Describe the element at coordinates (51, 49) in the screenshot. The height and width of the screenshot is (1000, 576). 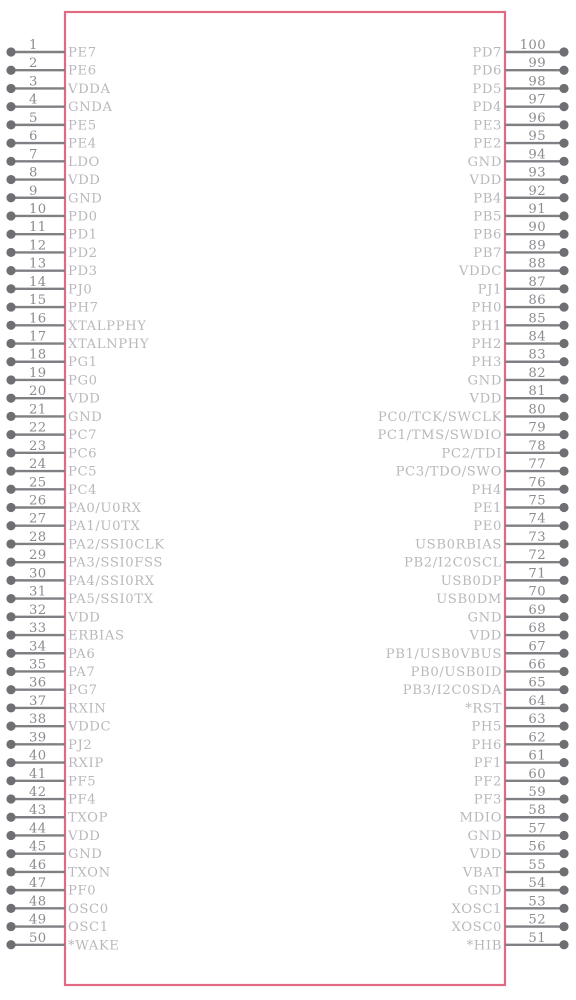
I see `pin-1: 1 PE7` at that location.